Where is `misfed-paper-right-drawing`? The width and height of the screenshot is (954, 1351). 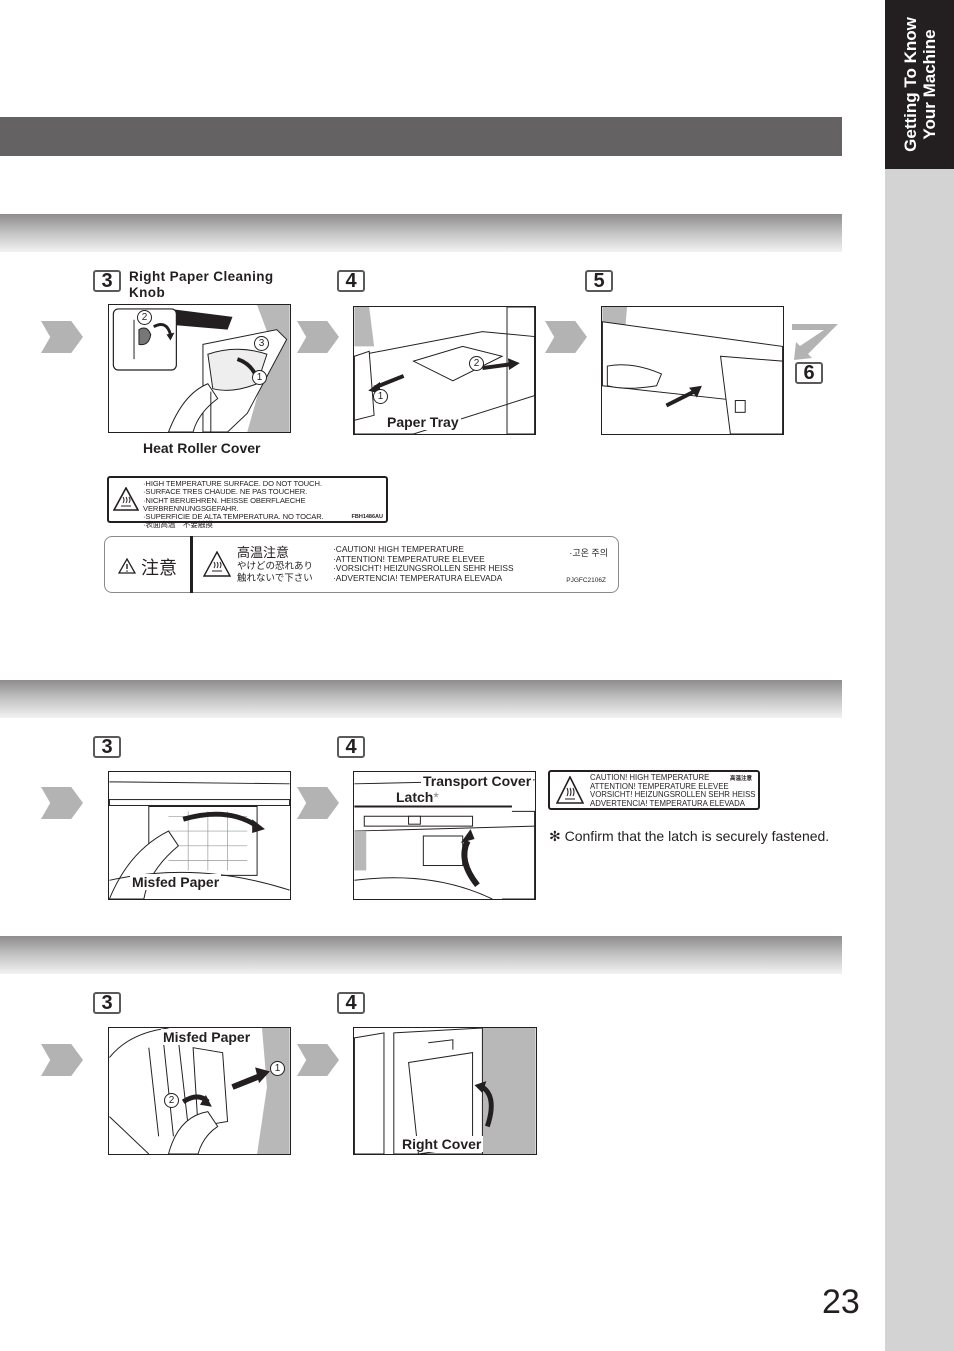
misfed-paper-right-drawing is located at coordinates (199, 1091).